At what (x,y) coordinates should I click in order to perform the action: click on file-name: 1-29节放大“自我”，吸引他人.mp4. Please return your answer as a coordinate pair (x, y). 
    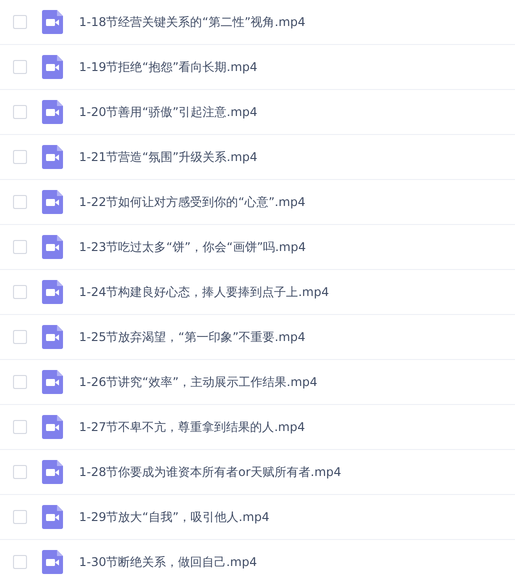
    Looking at the image, I should click on (174, 517).